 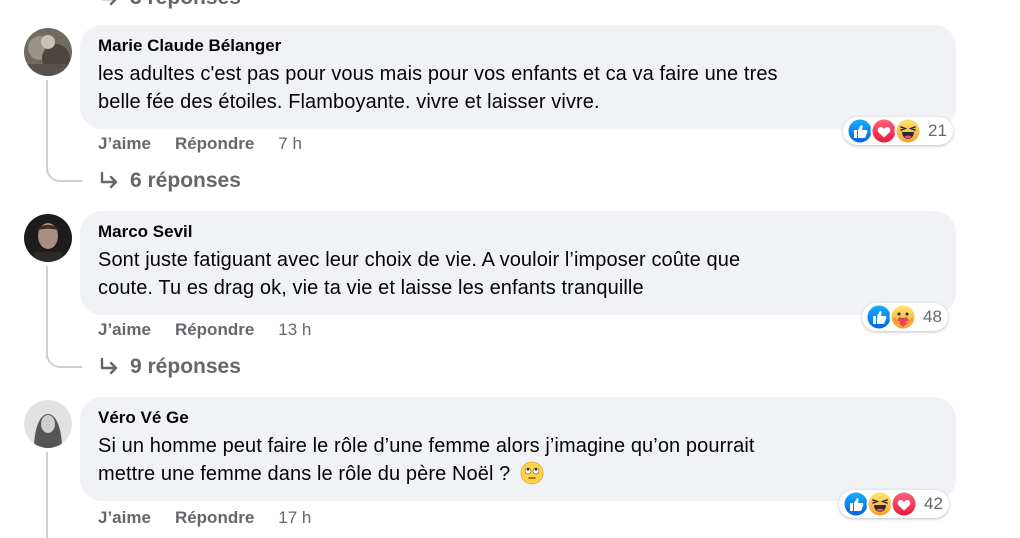 What do you see at coordinates (185, 366) in the screenshot?
I see `replies-label: 9 réponses` at bounding box center [185, 366].